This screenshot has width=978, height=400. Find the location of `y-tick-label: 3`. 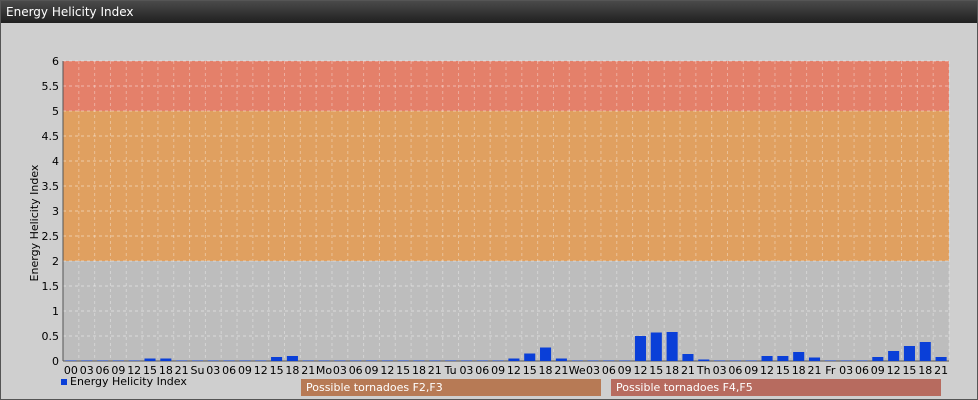

y-tick-label: 3 is located at coordinates (55, 211).